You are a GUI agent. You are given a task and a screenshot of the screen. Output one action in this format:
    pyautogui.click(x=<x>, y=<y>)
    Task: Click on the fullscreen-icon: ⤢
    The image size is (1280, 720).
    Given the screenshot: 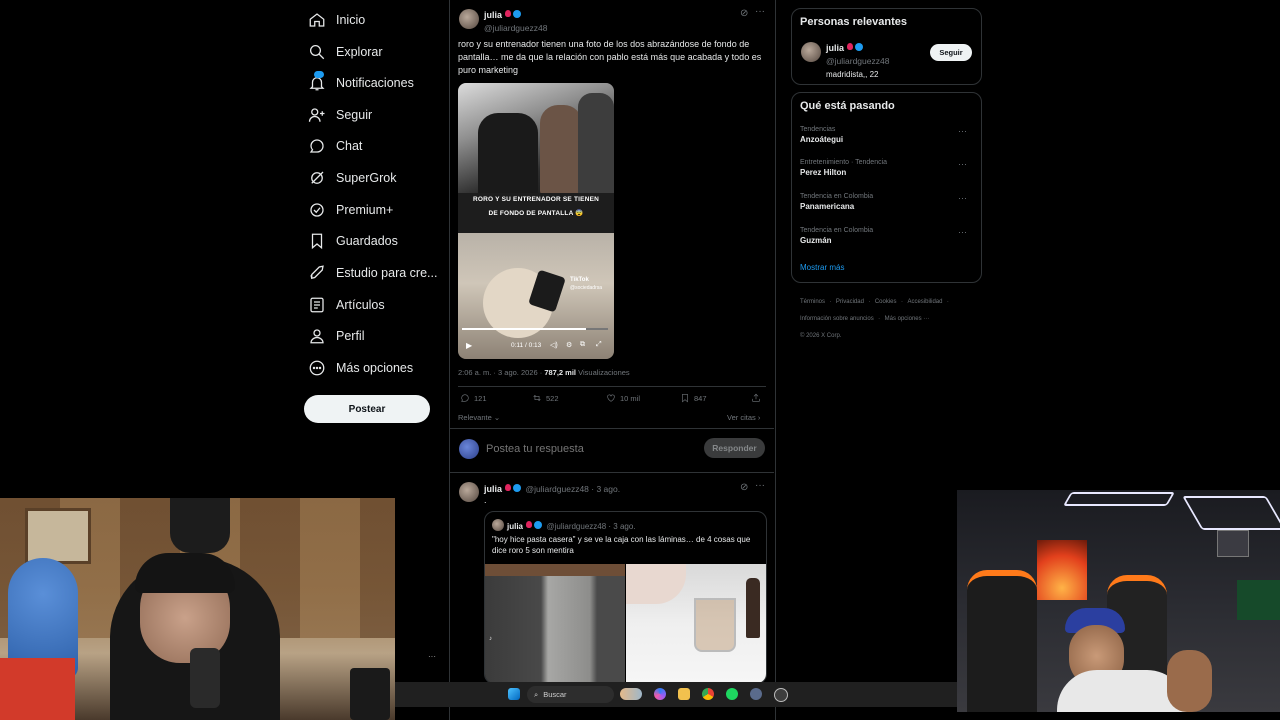 What is the action you would take?
    pyautogui.click(x=599, y=345)
    